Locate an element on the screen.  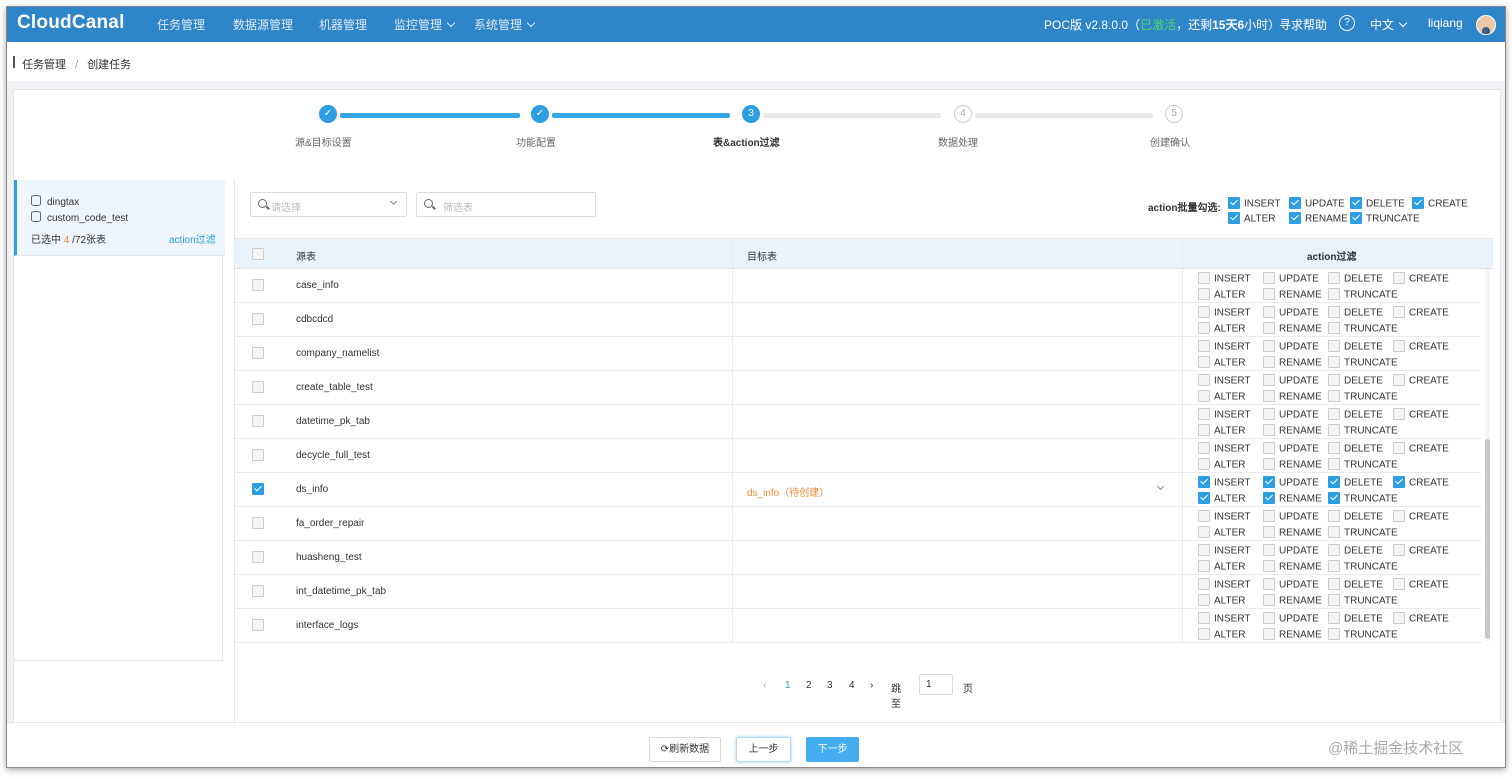
select-all-checkbox is located at coordinates (258, 254).